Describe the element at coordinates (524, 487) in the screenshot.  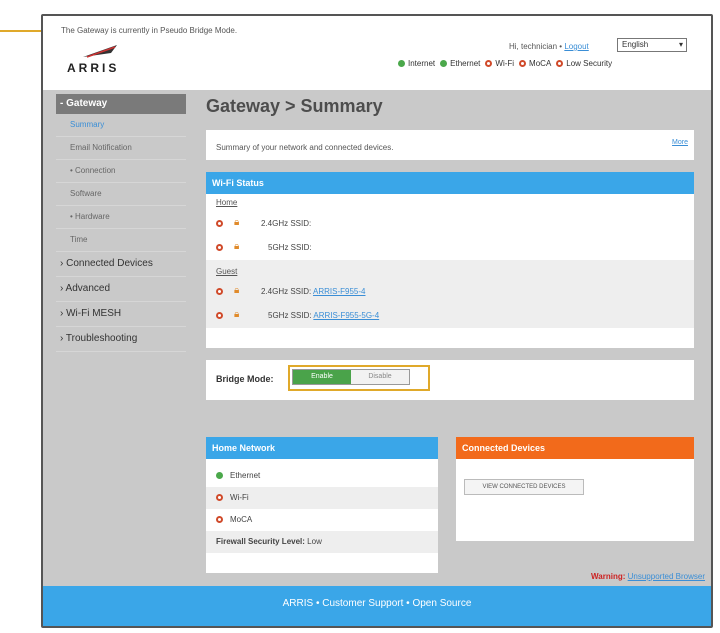
I see `view-connected-devices-button: VIEW CONNECTED DEVICES` at that location.